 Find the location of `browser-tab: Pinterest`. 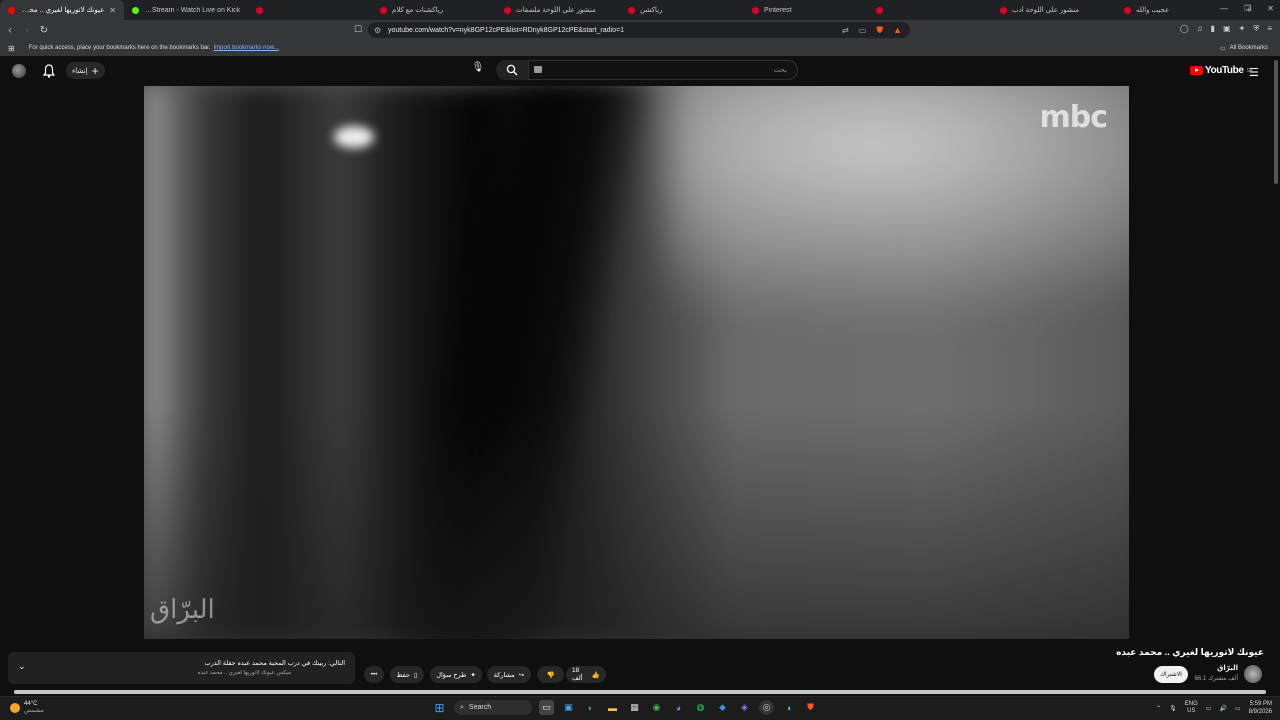

browser-tab: Pinterest is located at coordinates (806, 10).